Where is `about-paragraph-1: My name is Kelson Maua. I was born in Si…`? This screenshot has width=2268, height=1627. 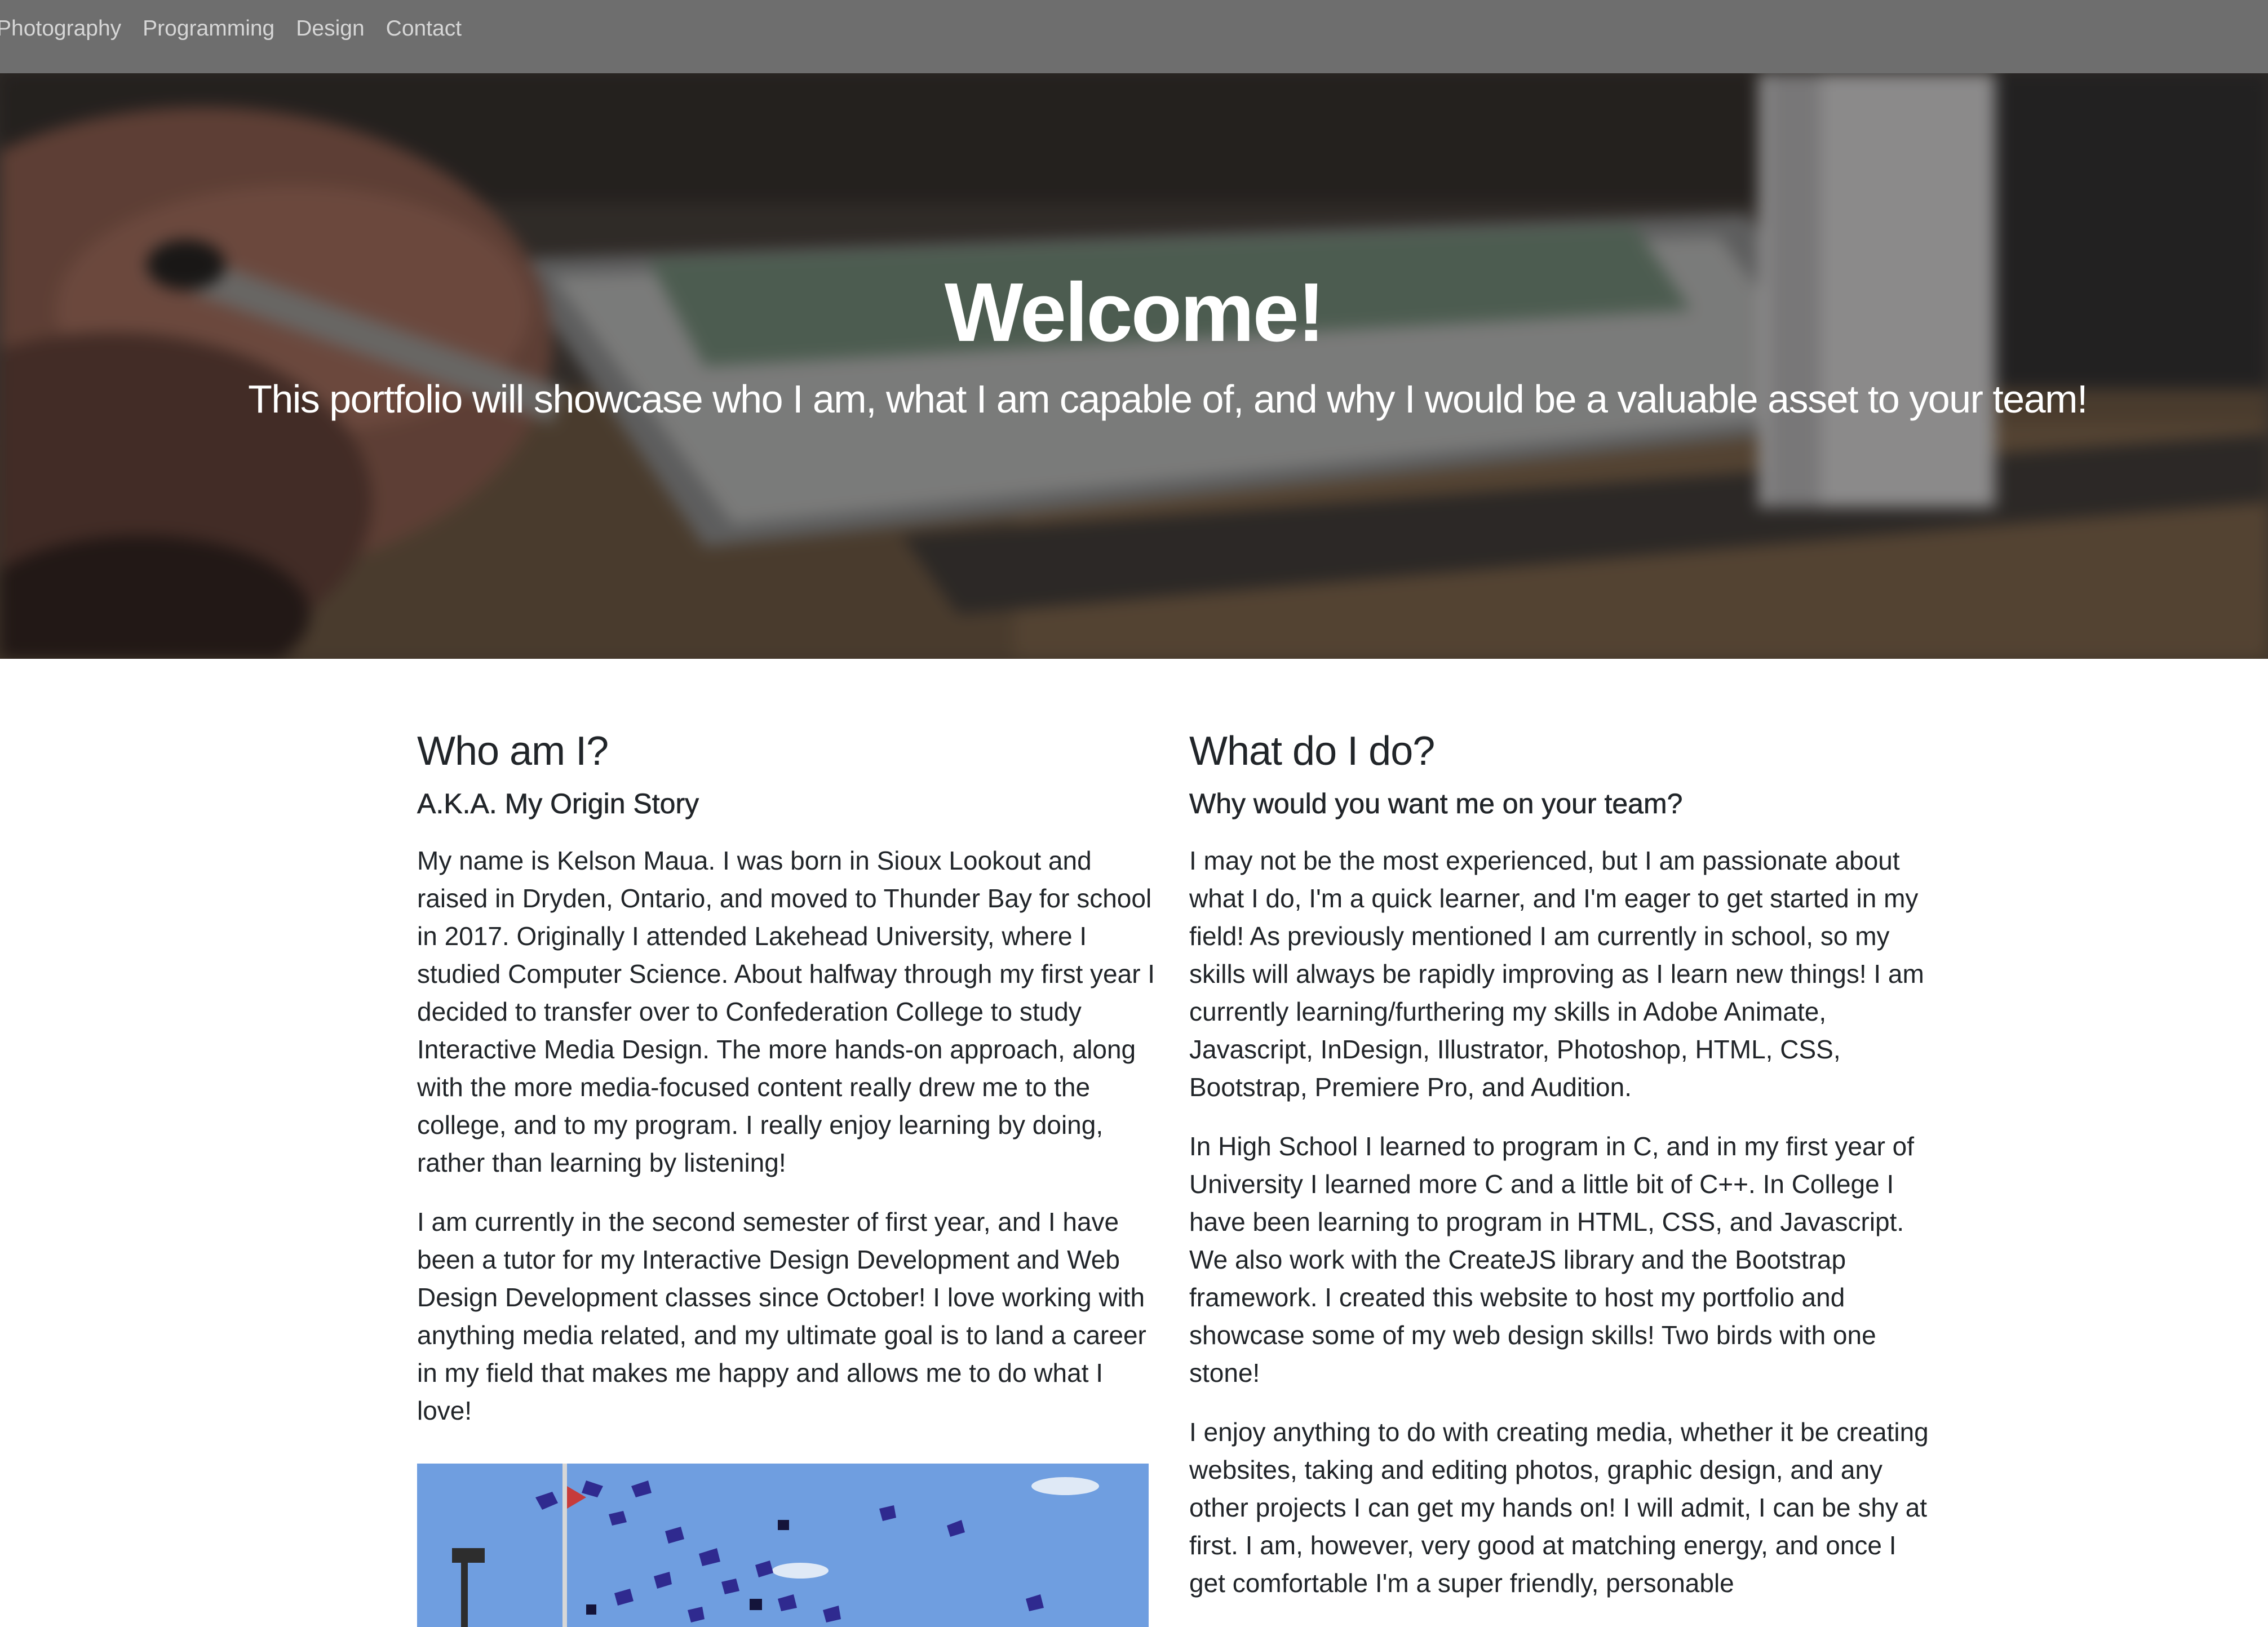
about-paragraph-1: My name is Kelson Maua. I was born in Si… is located at coordinates (786, 1012).